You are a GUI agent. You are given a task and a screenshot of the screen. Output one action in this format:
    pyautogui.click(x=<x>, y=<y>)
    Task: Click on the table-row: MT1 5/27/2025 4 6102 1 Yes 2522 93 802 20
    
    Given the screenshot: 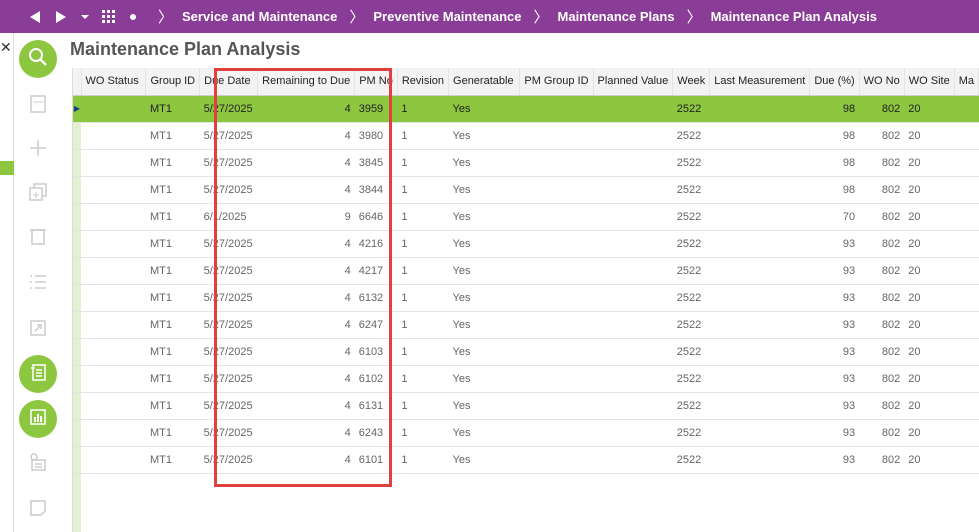 What is the action you would take?
    pyautogui.click(x=526, y=379)
    